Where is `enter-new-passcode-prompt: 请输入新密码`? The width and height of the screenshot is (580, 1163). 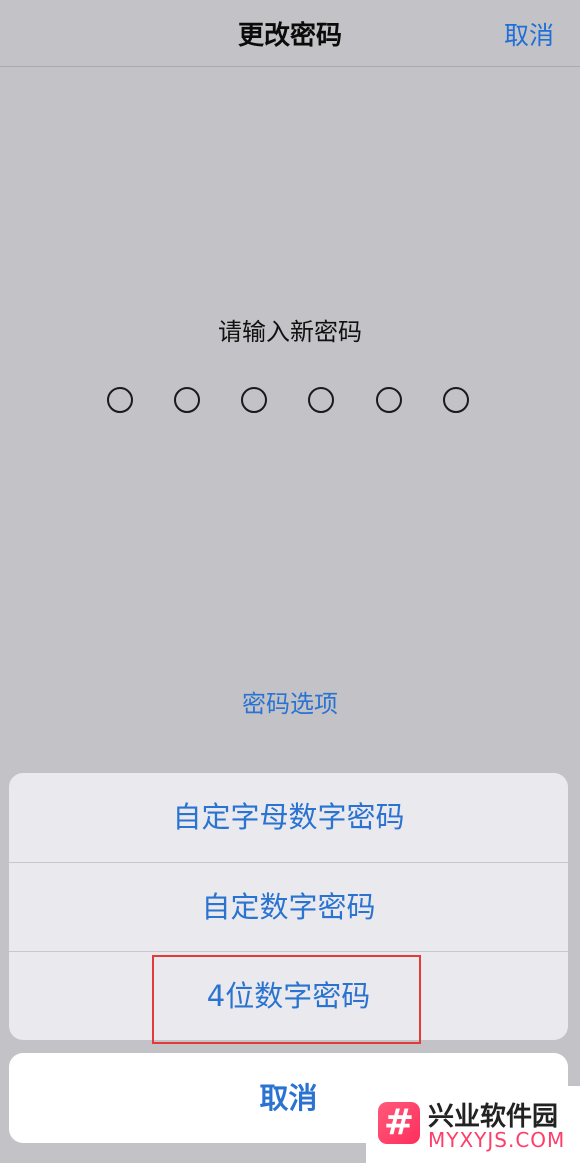 enter-new-passcode-prompt: 请输入新密码 is located at coordinates (290, 332).